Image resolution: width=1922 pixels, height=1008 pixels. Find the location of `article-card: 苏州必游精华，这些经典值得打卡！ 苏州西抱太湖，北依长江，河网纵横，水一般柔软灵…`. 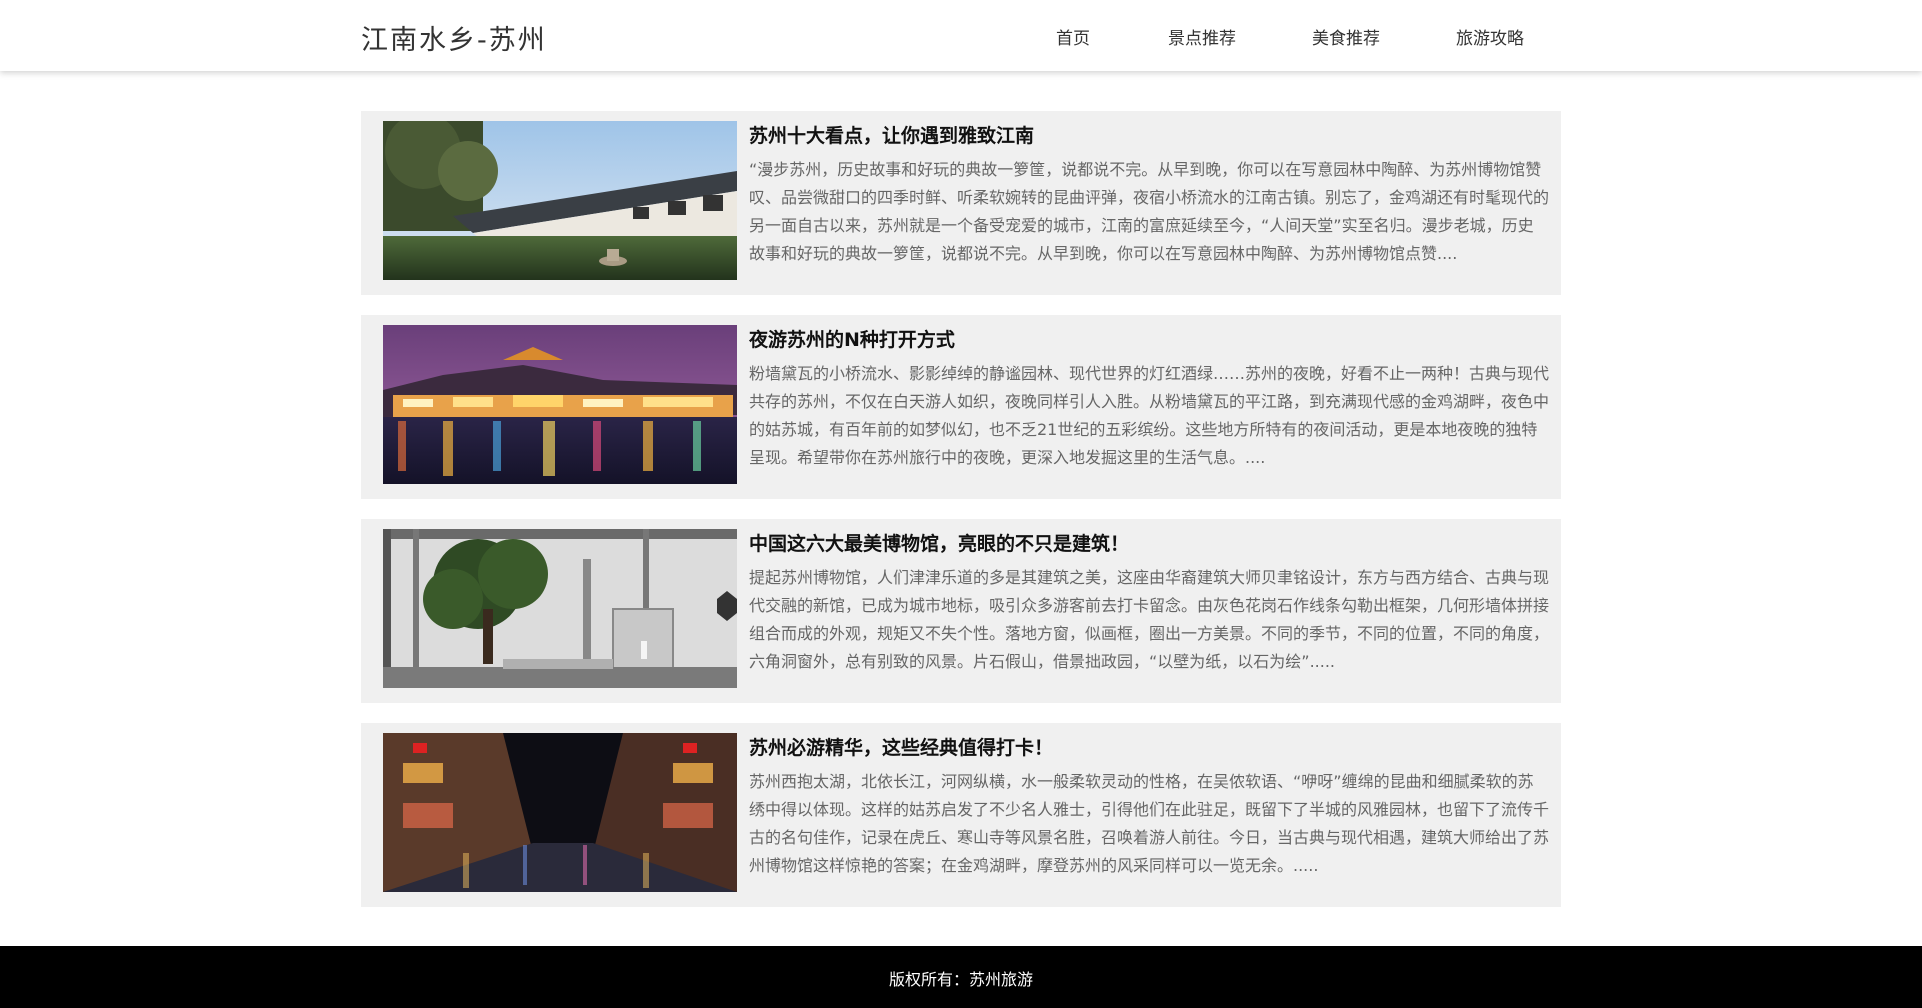

article-card: 苏州必游精华，这些经典值得打卡！ 苏州西抱太湖，北依长江，河网纵横，水一般柔软灵… is located at coordinates (961, 815).